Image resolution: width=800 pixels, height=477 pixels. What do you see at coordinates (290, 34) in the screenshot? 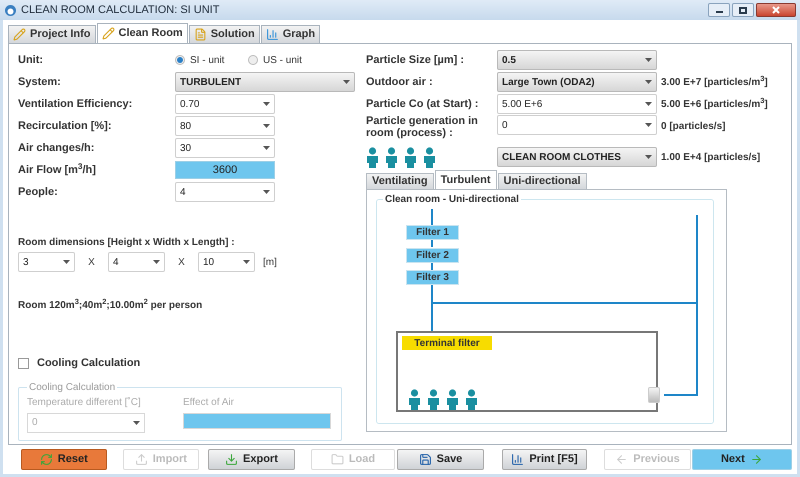
I see `tab: Graph` at bounding box center [290, 34].